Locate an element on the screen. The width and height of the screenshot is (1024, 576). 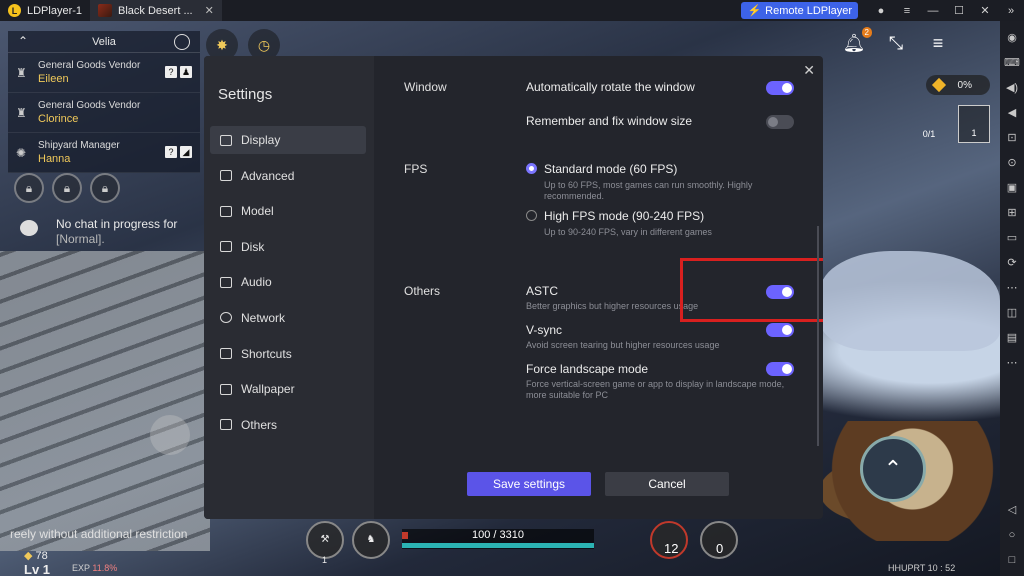
expand-icon: » is located at coordinates (1011, 10).